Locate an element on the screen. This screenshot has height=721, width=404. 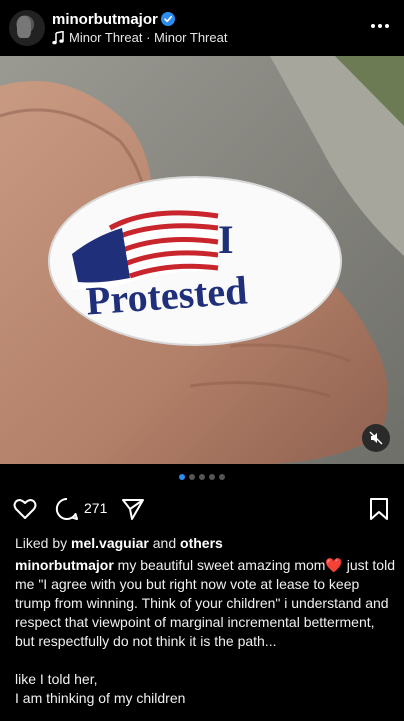
muted-speaker-icon is located at coordinates (376, 438).